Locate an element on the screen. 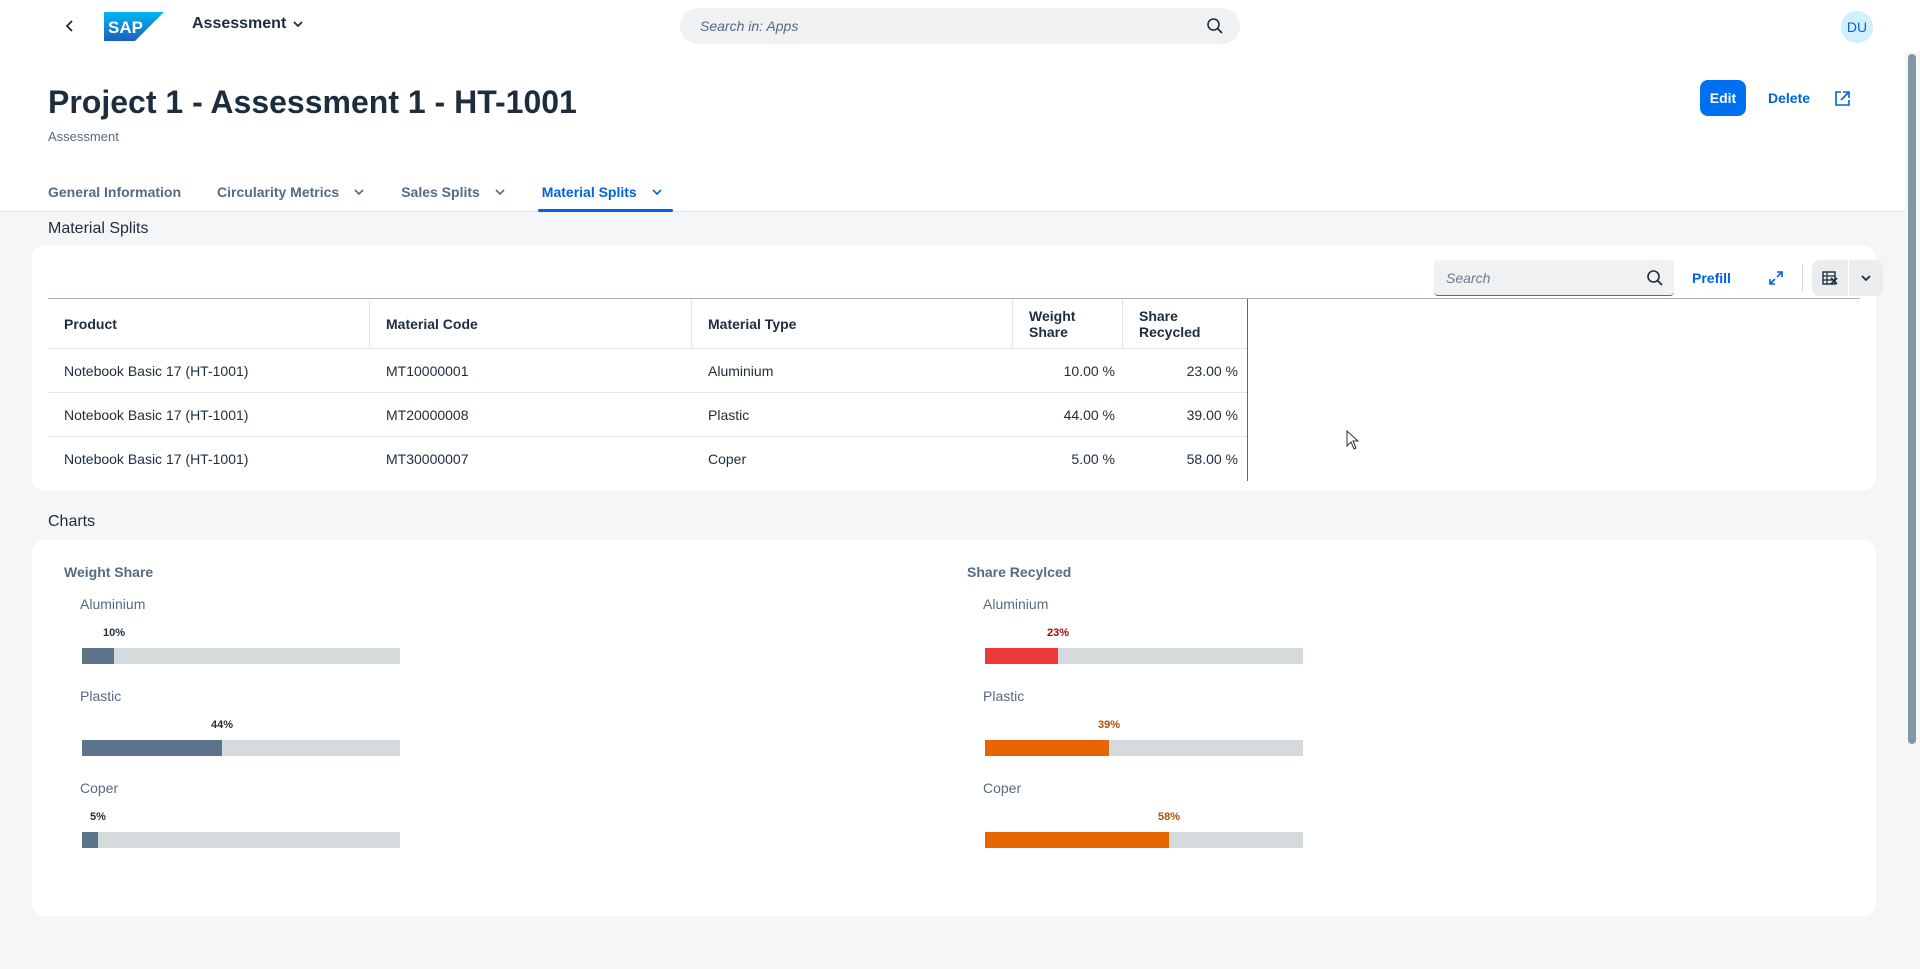 The image size is (1920, 969). column-header-material-code: Material Code is located at coordinates (531, 323).